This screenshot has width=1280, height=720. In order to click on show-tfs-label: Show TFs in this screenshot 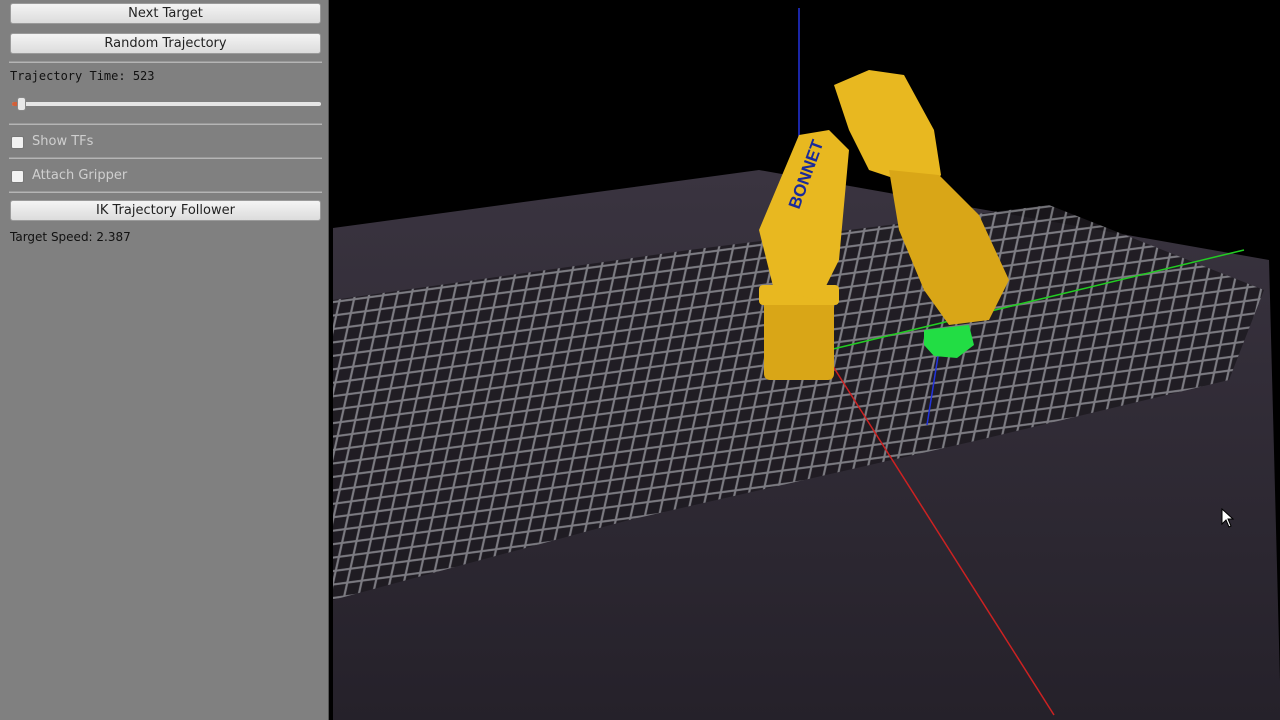, I will do `click(63, 141)`.